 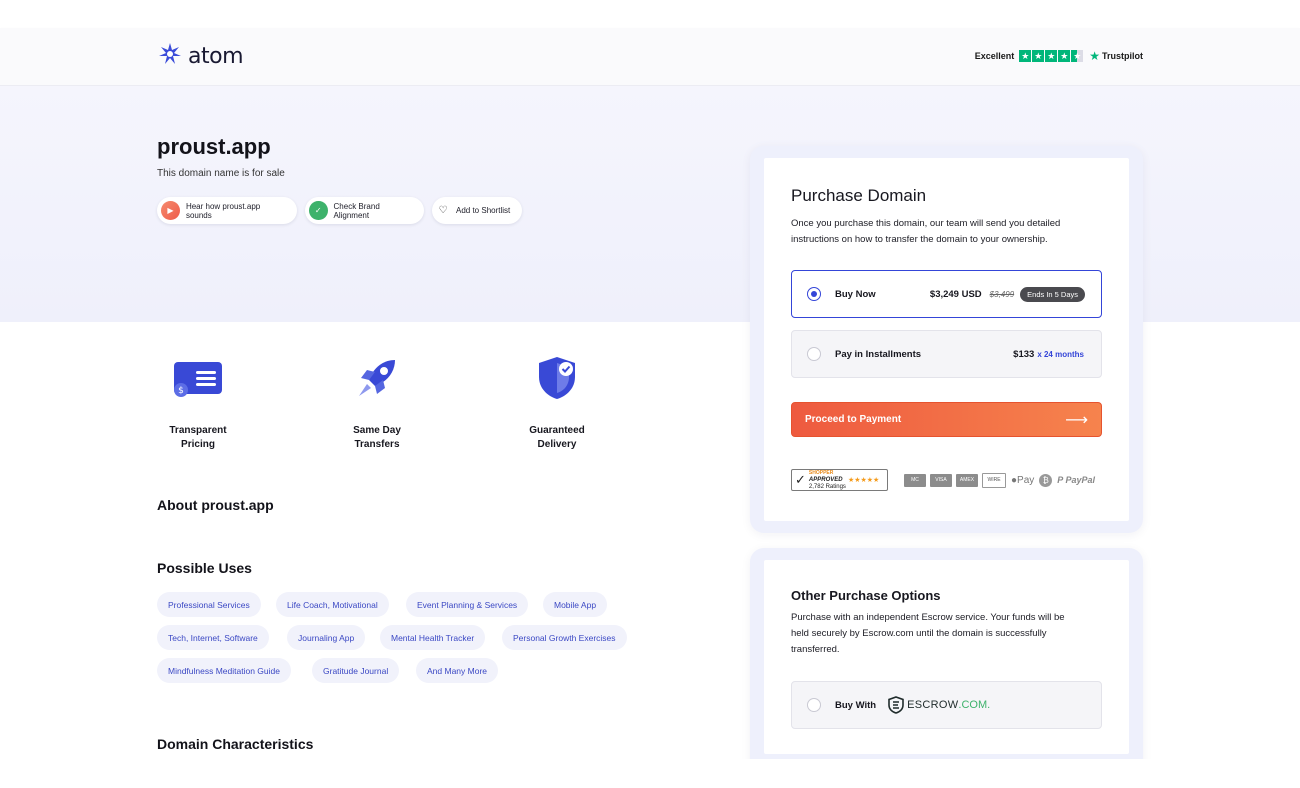 I want to click on add-shortlist-button: ♡ Add to Shortlist, so click(x=477, y=210).